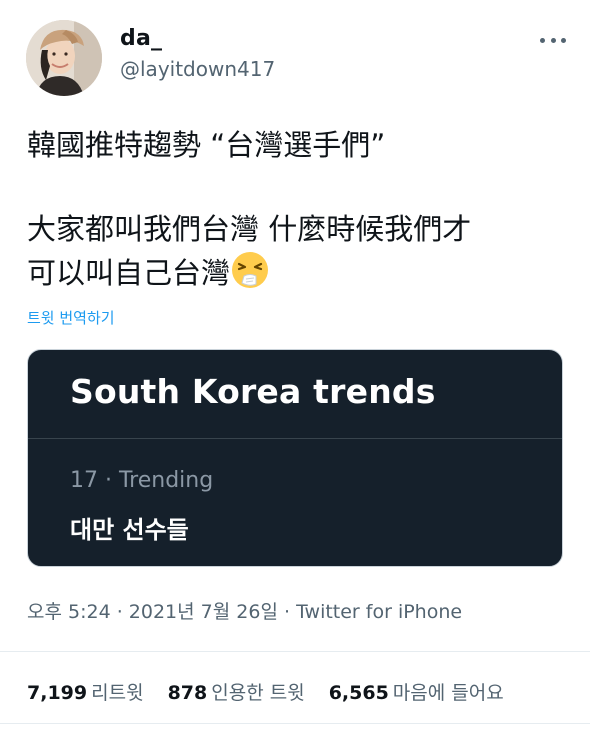 The image size is (590, 730). Describe the element at coordinates (258, 693) in the screenshot. I see `quote-label: 인용한 트윗` at that location.